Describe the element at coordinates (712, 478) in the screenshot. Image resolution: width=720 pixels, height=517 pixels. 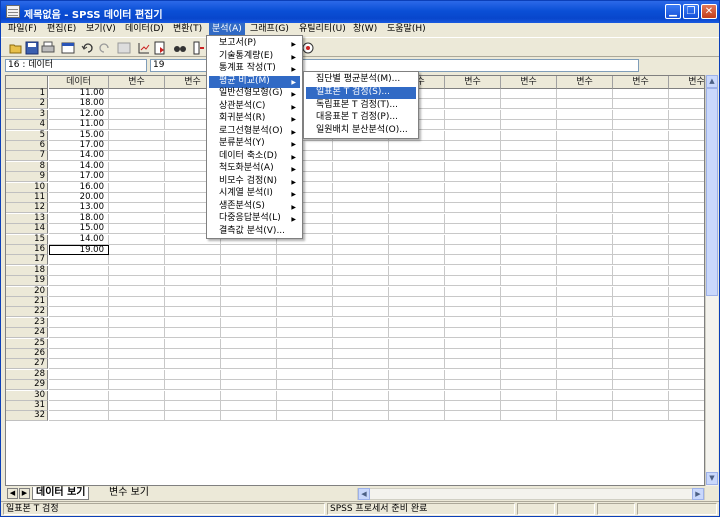
I see `scroll-down-icon: ▼` at that location.